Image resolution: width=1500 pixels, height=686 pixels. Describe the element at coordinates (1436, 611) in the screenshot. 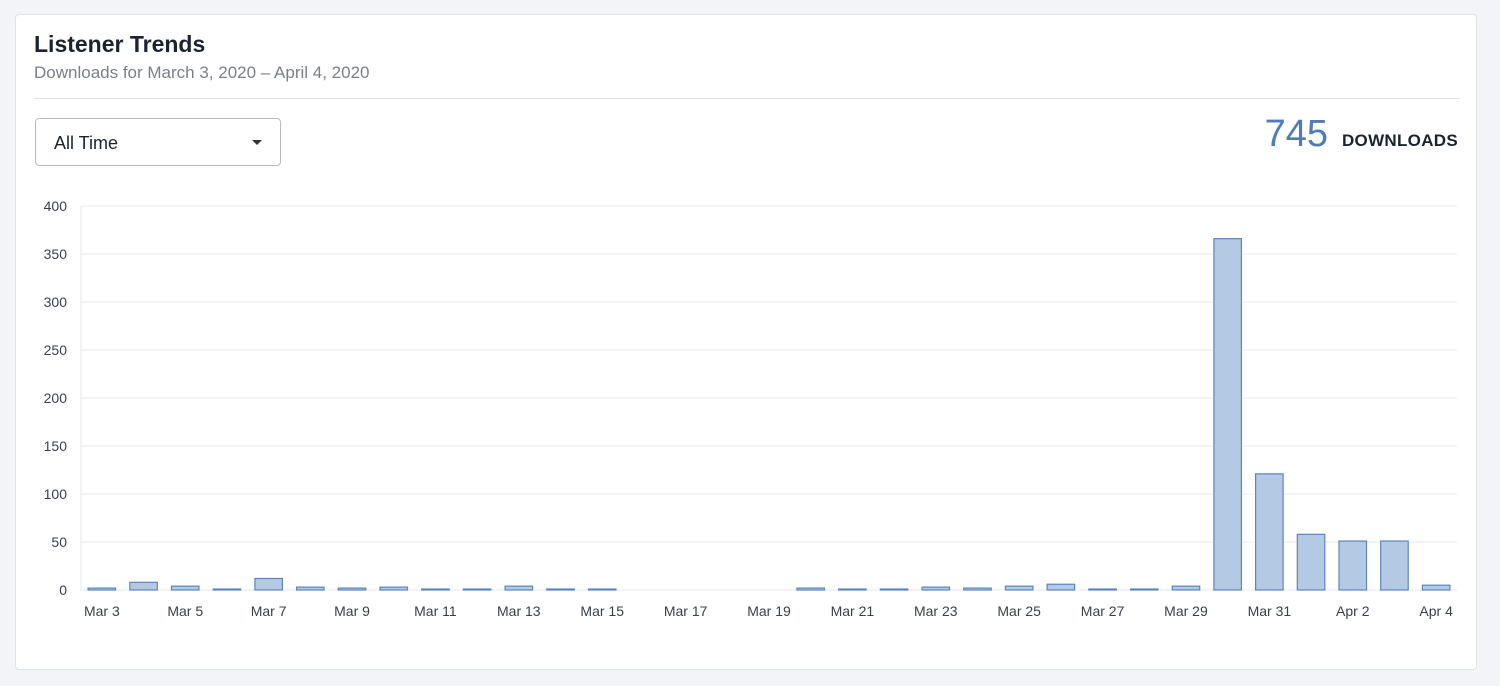

I see `x-tick-label: Apr 4` at that location.